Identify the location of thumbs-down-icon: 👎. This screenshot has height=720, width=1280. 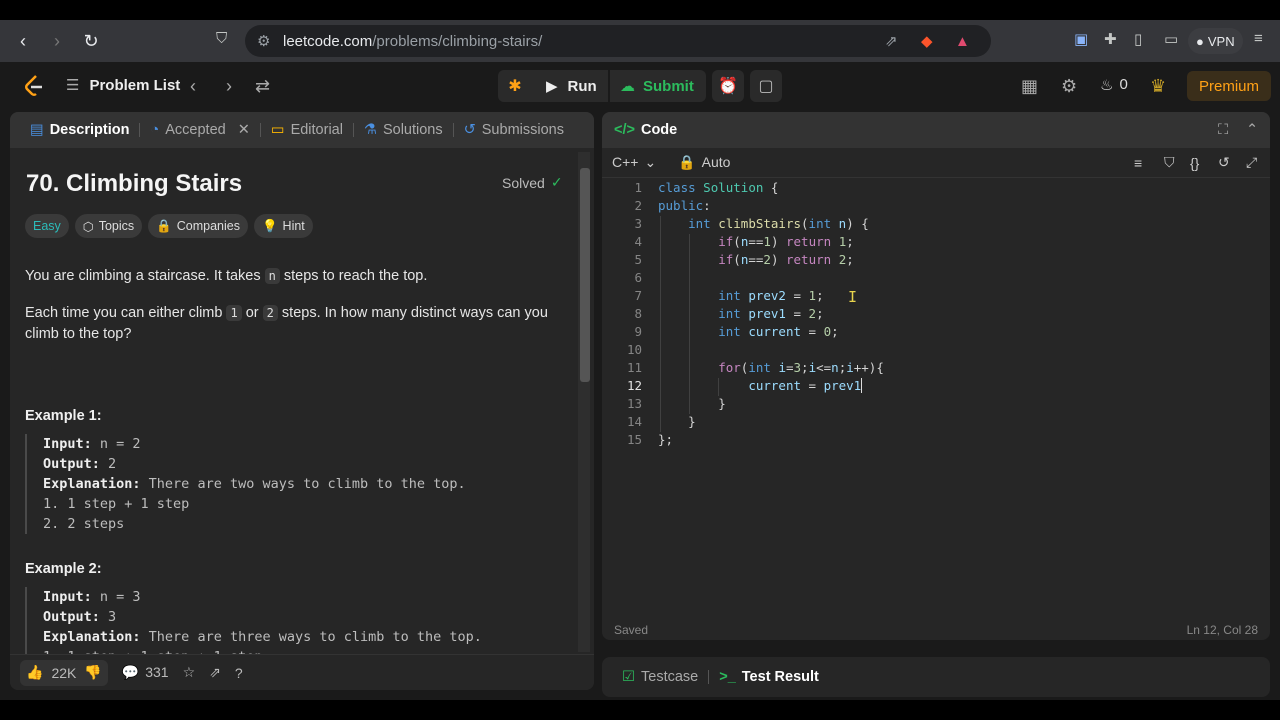
(92, 672).